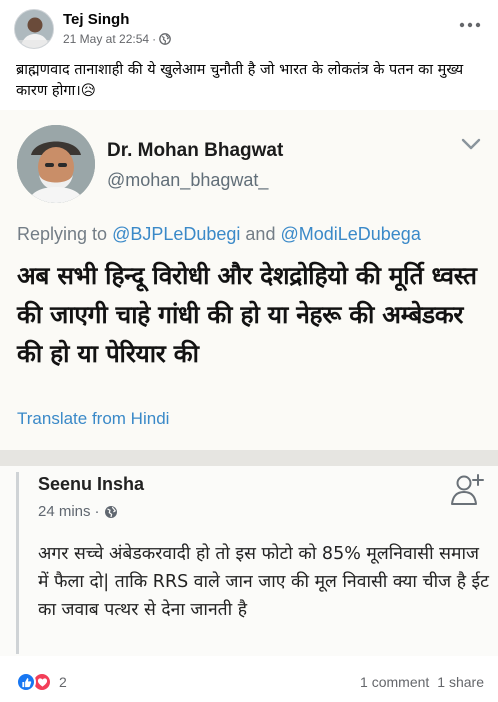  I want to click on reactions-summary: 2, so click(41, 682).